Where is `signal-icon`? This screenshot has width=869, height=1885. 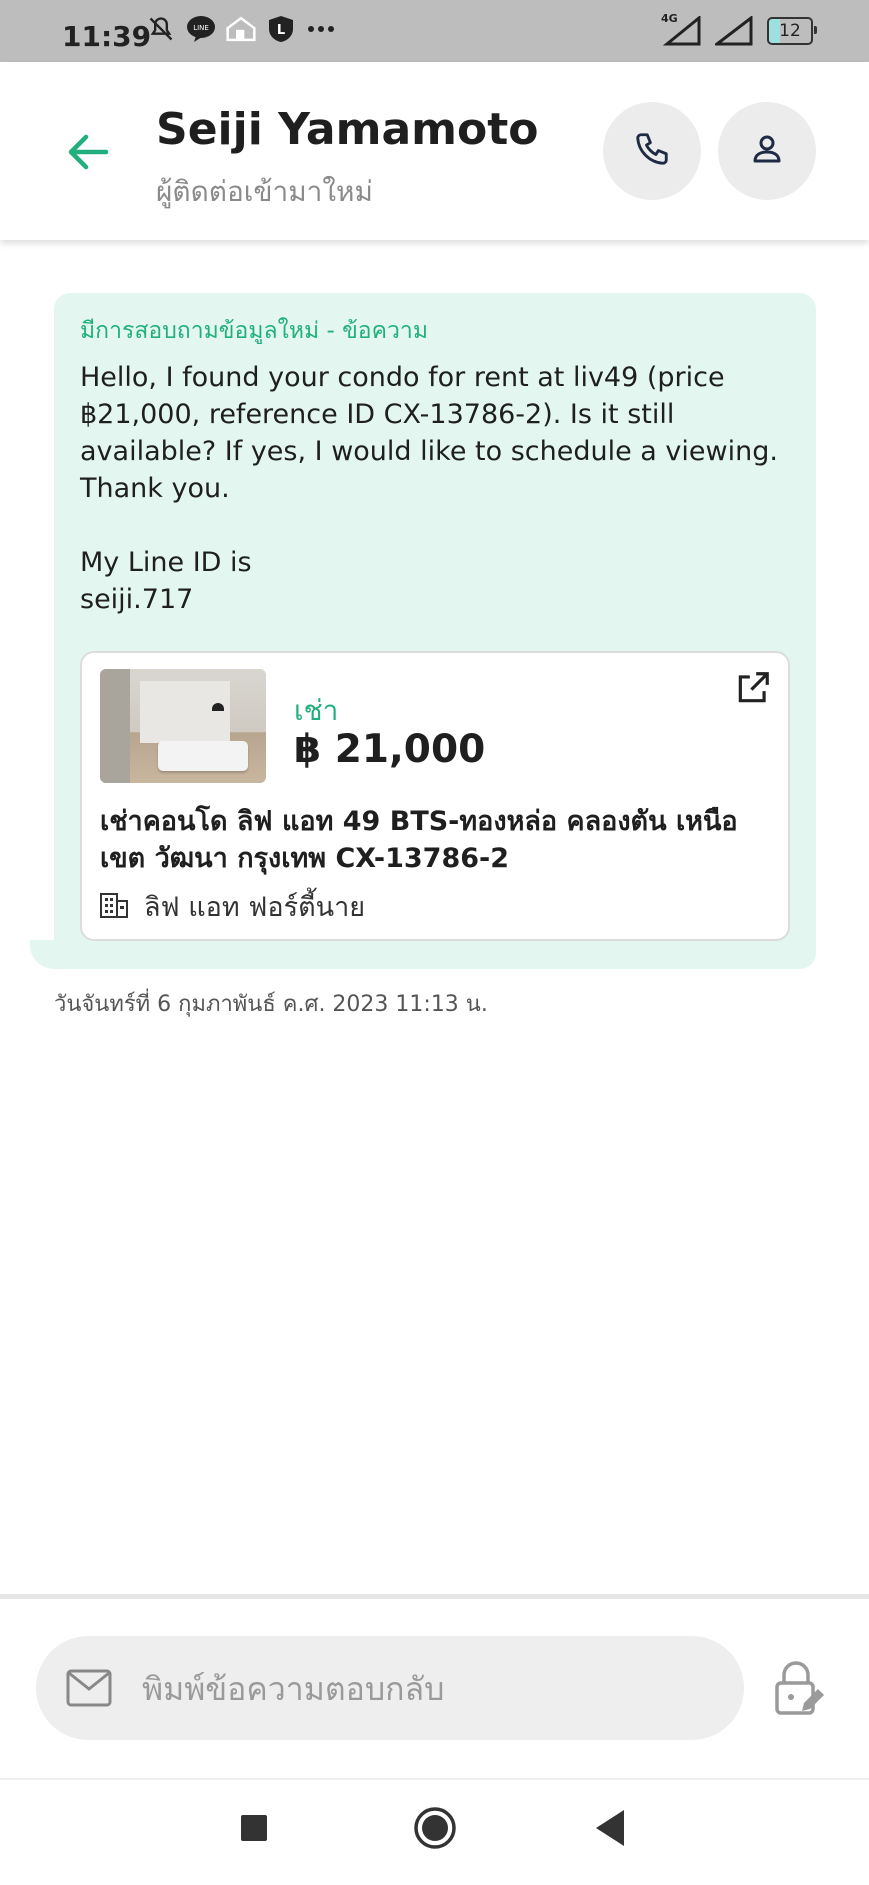
signal-icon is located at coordinates (732, 30).